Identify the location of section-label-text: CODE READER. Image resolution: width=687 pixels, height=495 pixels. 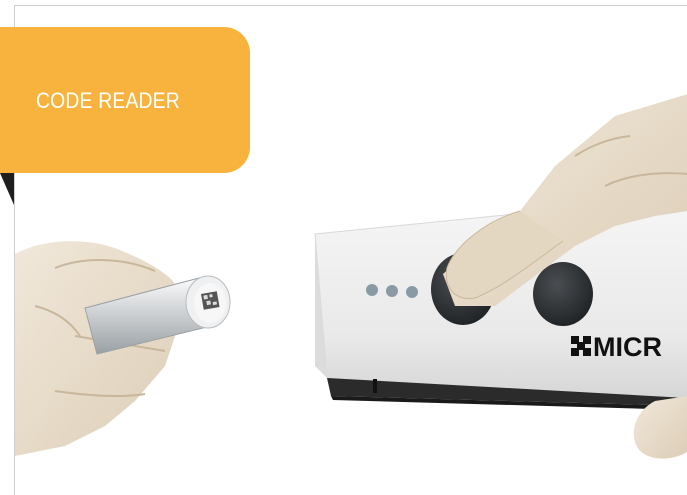
(108, 100).